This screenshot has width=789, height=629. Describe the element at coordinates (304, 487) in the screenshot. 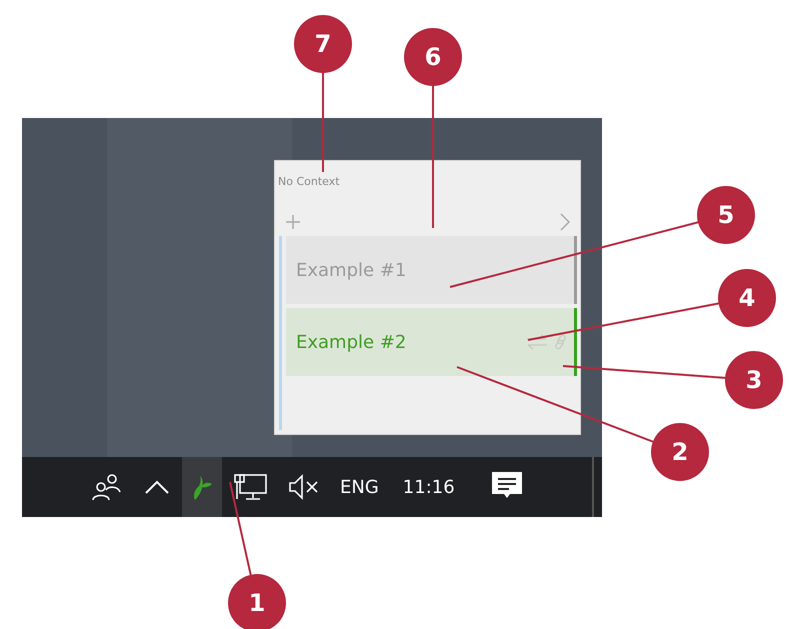

I see `volume-muted-icon` at that location.